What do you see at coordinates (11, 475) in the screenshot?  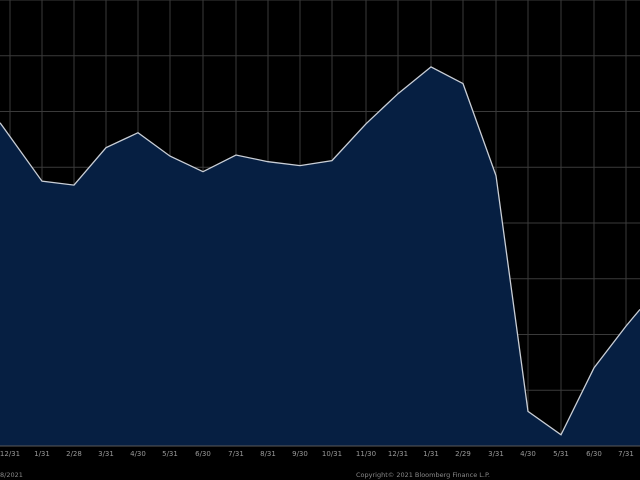 I see `footer-date: 8/2021` at bounding box center [11, 475].